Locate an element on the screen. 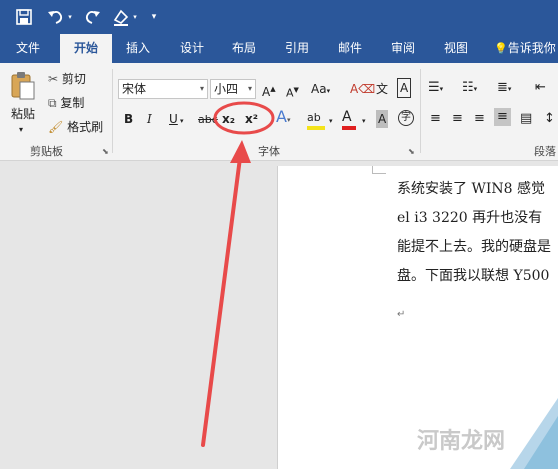 This screenshot has height=469, width=558. change-case-label: Aa is located at coordinates (319, 89).